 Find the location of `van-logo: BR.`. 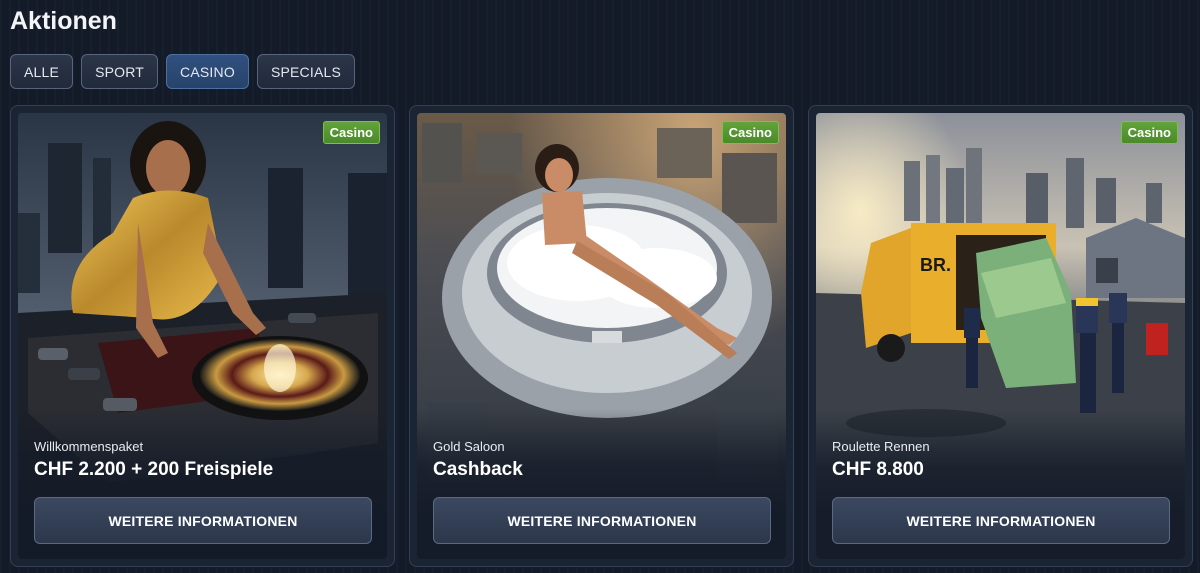

van-logo: BR. is located at coordinates (935, 265).